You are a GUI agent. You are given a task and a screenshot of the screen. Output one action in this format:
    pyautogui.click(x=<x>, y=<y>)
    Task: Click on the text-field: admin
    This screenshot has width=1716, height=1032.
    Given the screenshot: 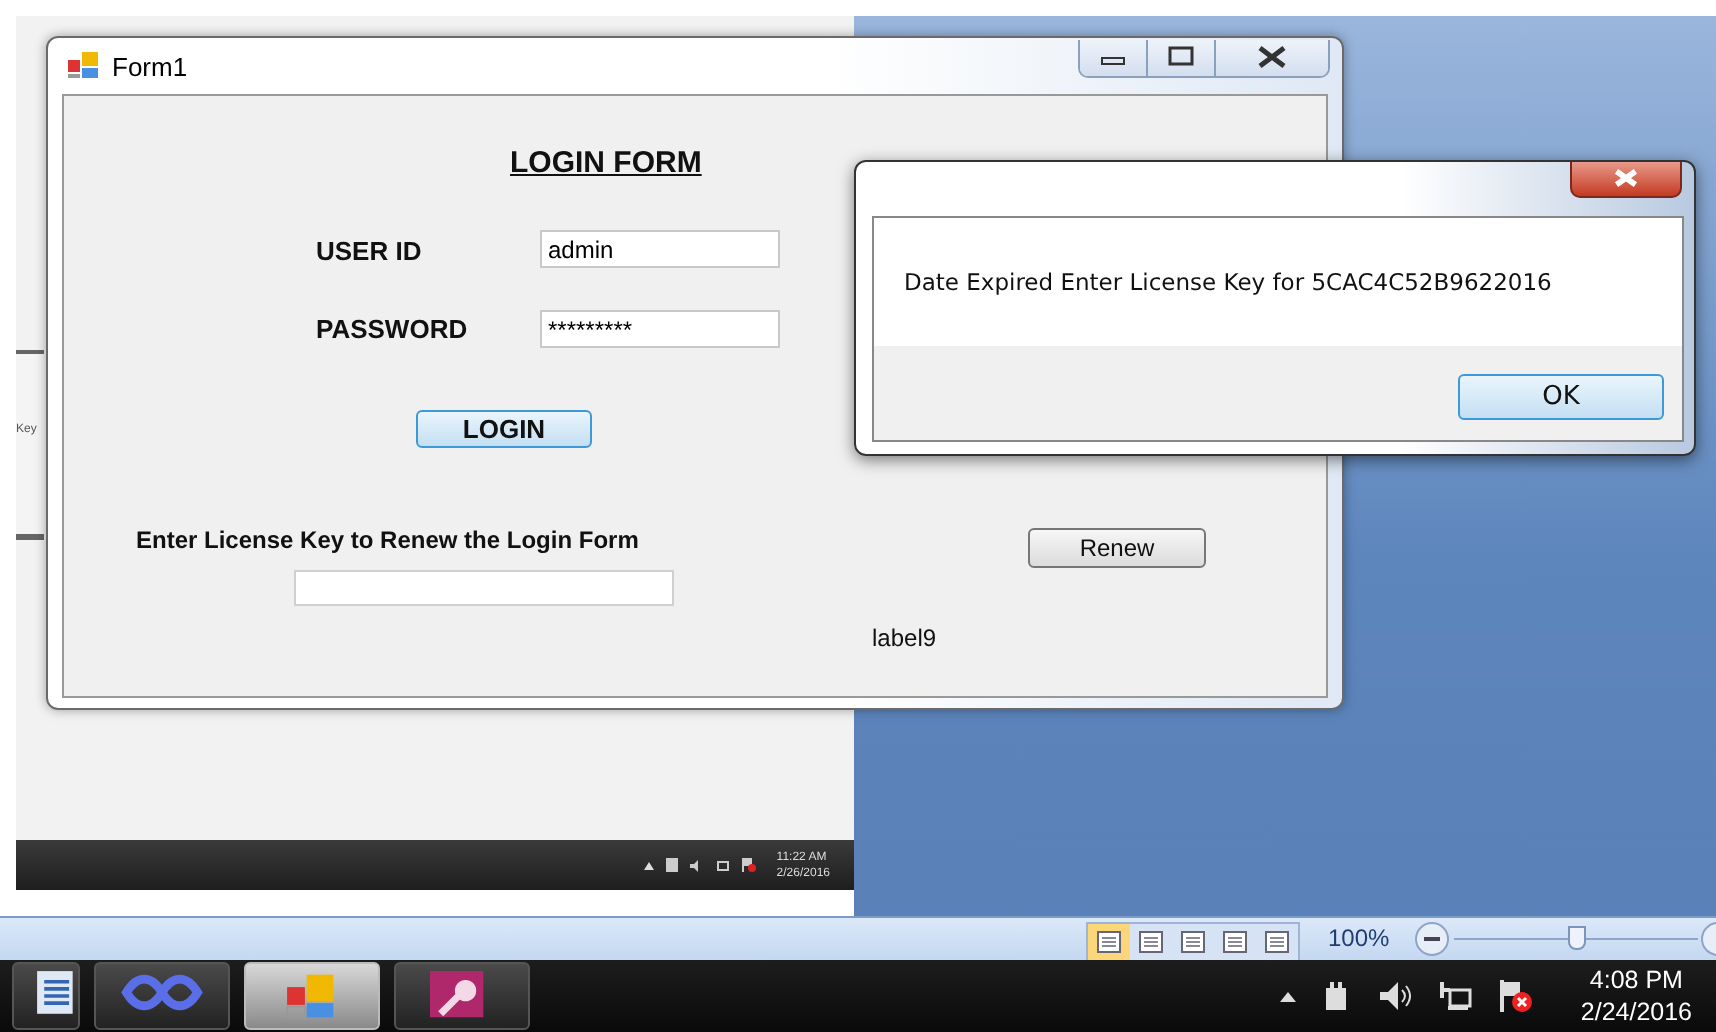 What is the action you would take?
    pyautogui.click(x=660, y=249)
    